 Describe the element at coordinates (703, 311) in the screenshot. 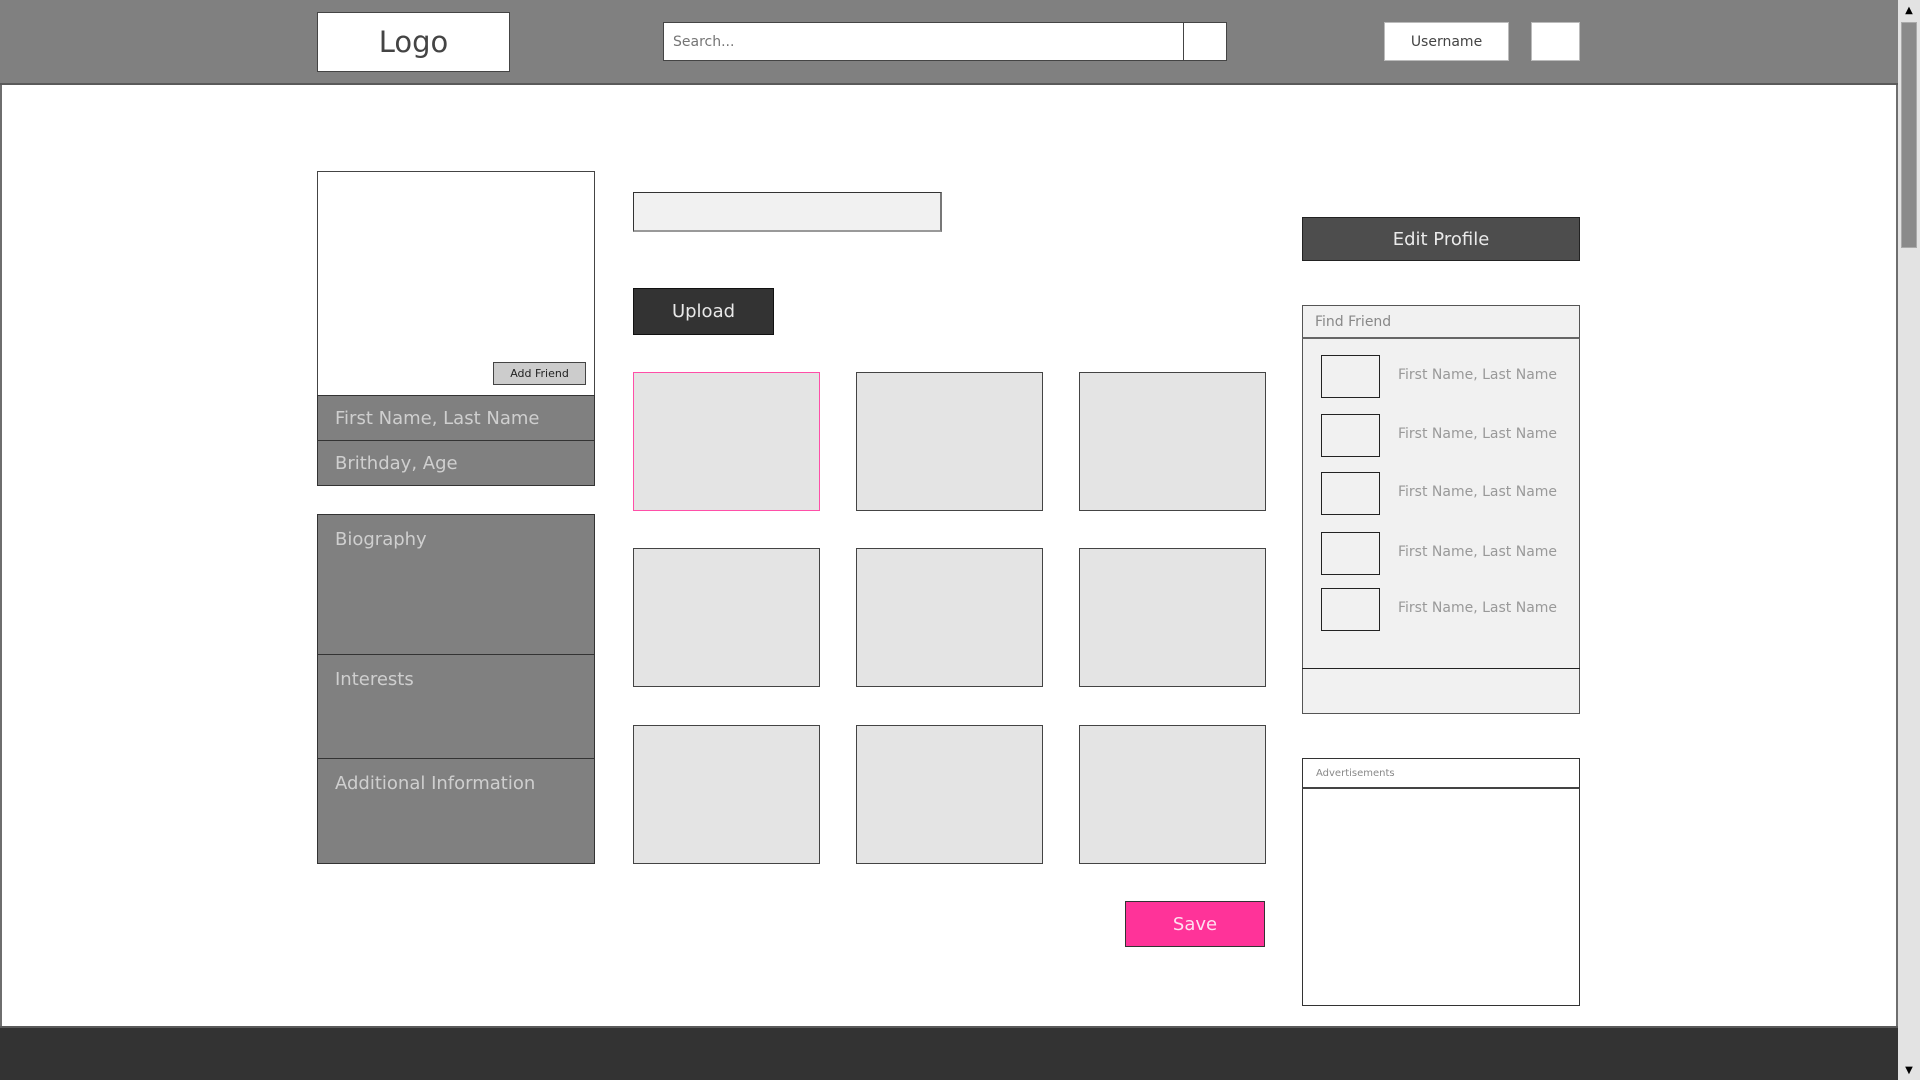

I see `upload-button: Upload` at that location.